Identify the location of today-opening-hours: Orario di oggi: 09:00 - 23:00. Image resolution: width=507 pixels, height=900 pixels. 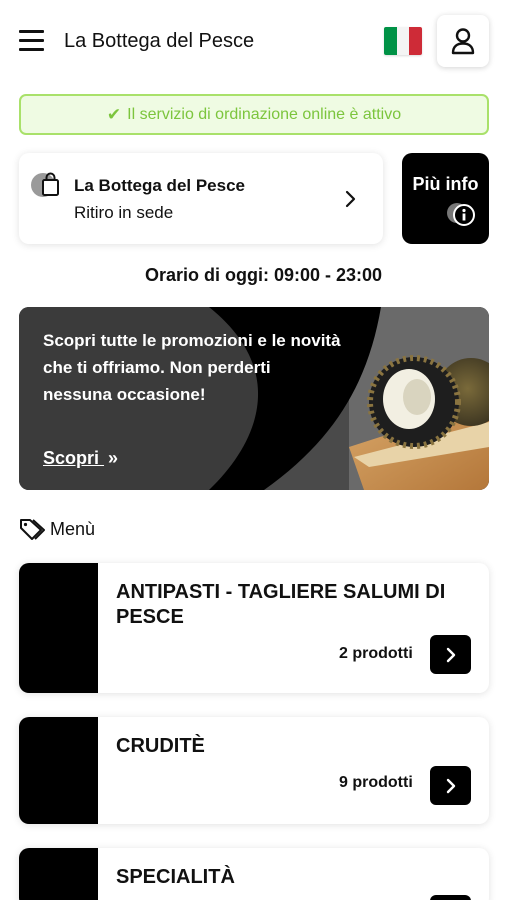
(263, 275).